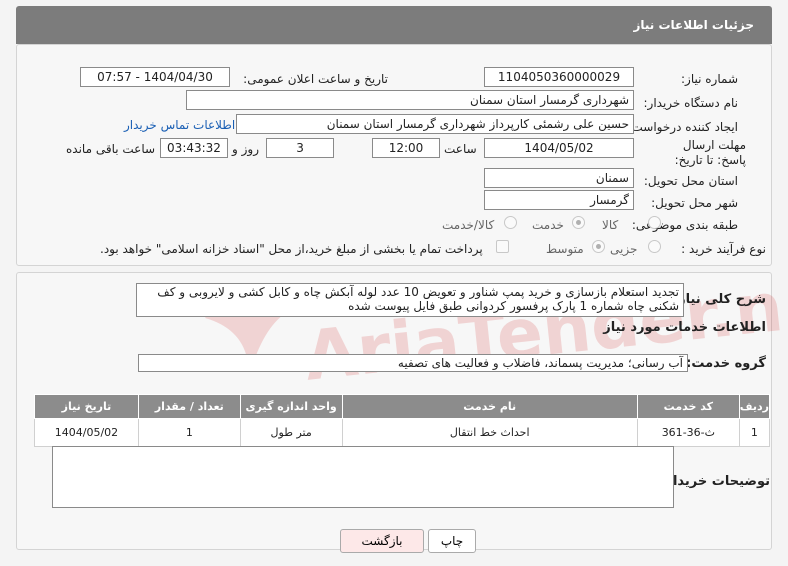 Image resolution: width=788 pixels, height=566 pixels. I want to click on col-code-header: کد خدمت, so click(688, 406).